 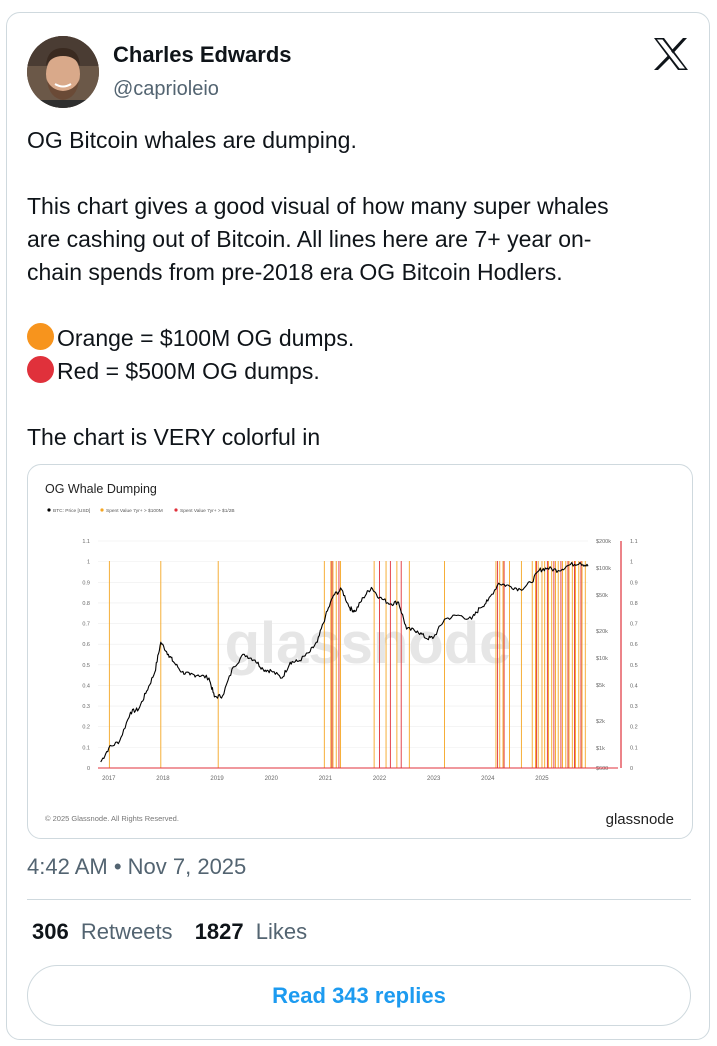 I want to click on right-outer-tick-label: 1.1, so click(x=634, y=542).